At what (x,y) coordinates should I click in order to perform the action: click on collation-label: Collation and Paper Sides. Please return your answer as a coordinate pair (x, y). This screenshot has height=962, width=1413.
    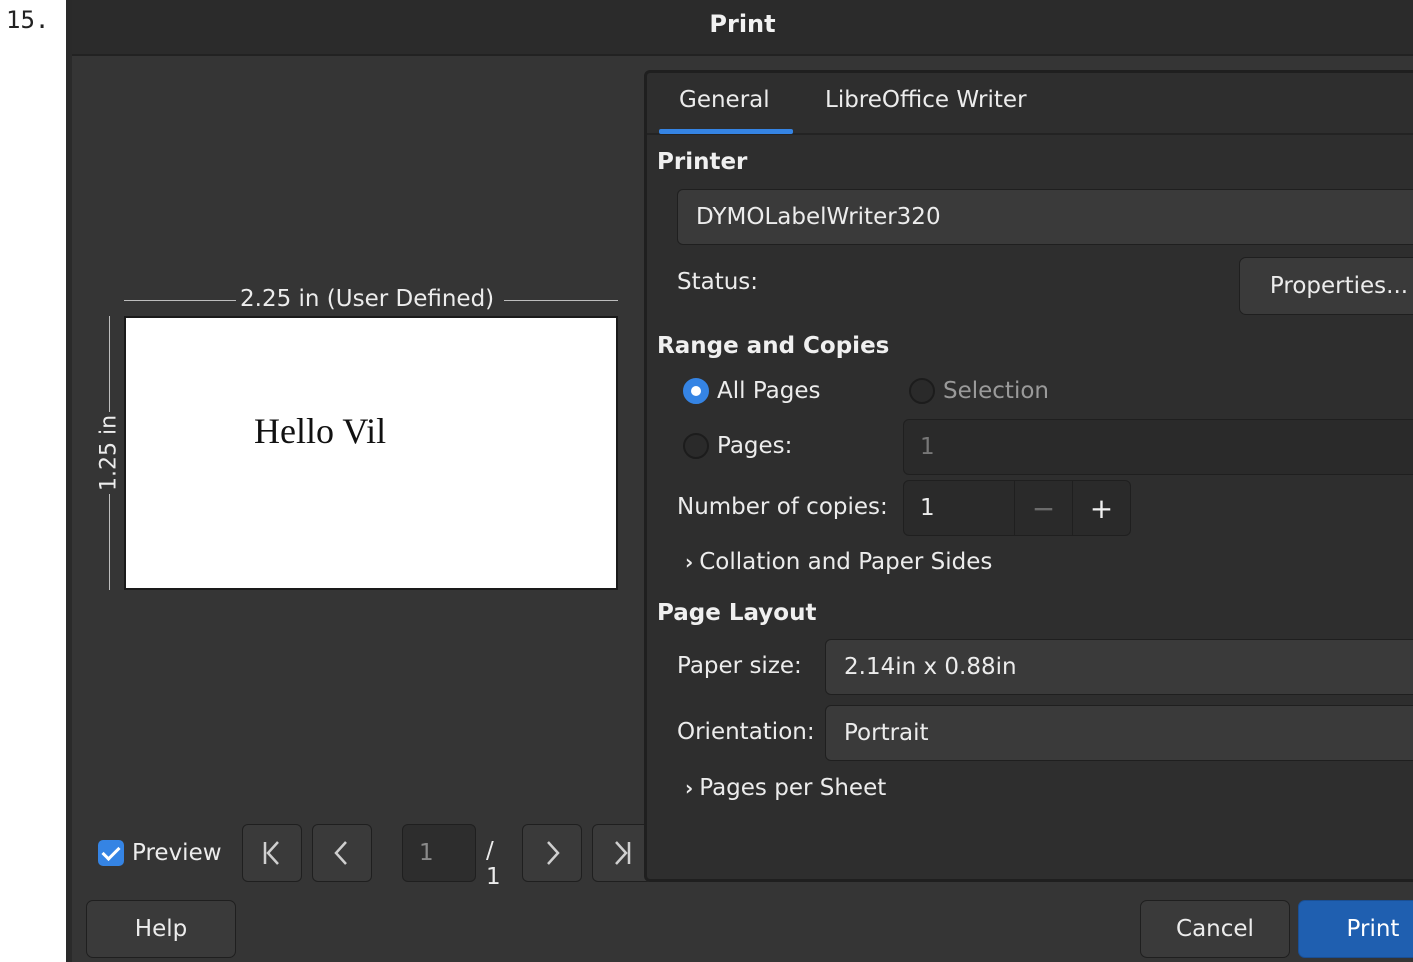
    Looking at the image, I should click on (846, 562).